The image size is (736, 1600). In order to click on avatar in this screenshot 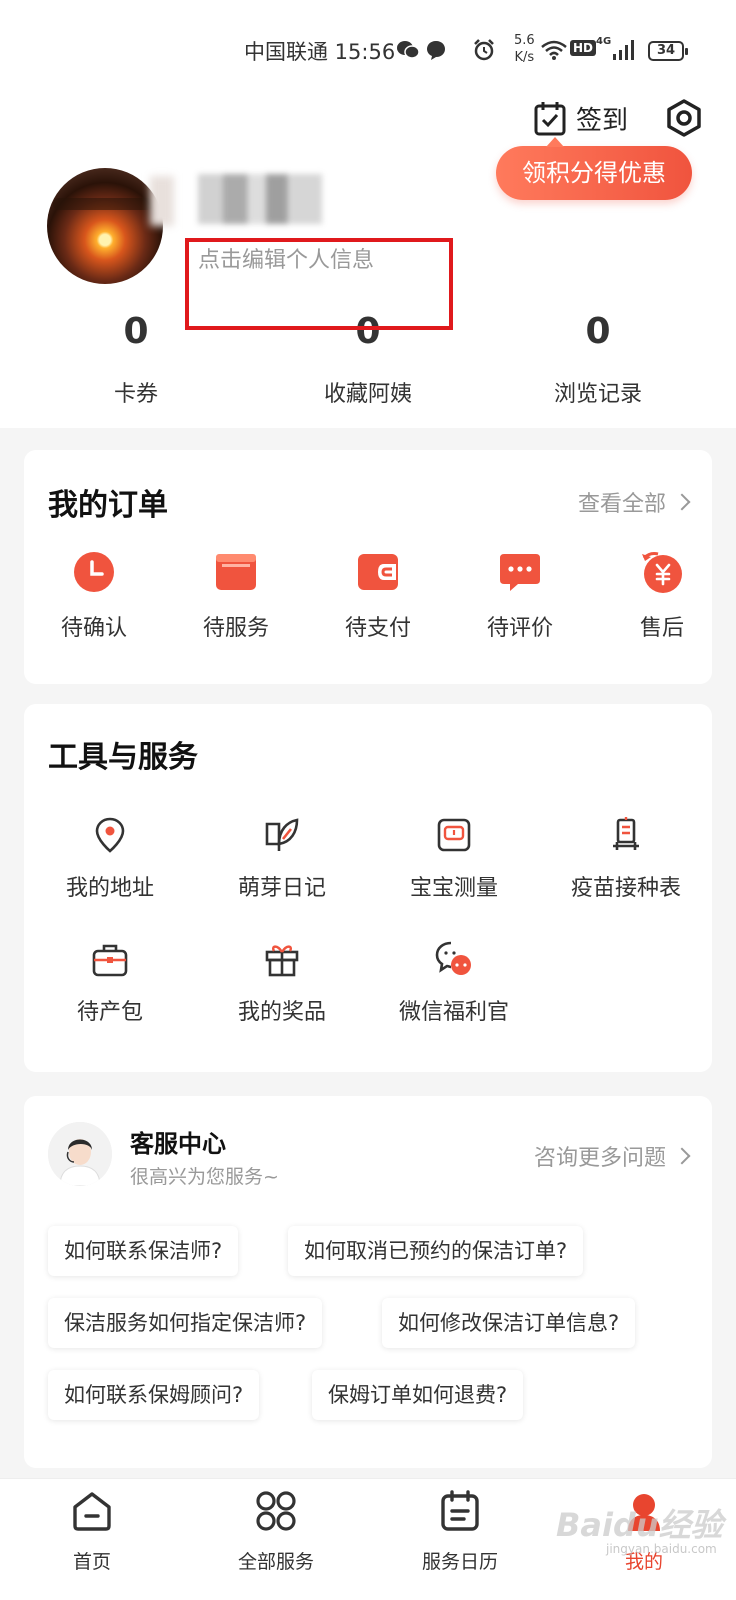, I will do `click(105, 226)`.